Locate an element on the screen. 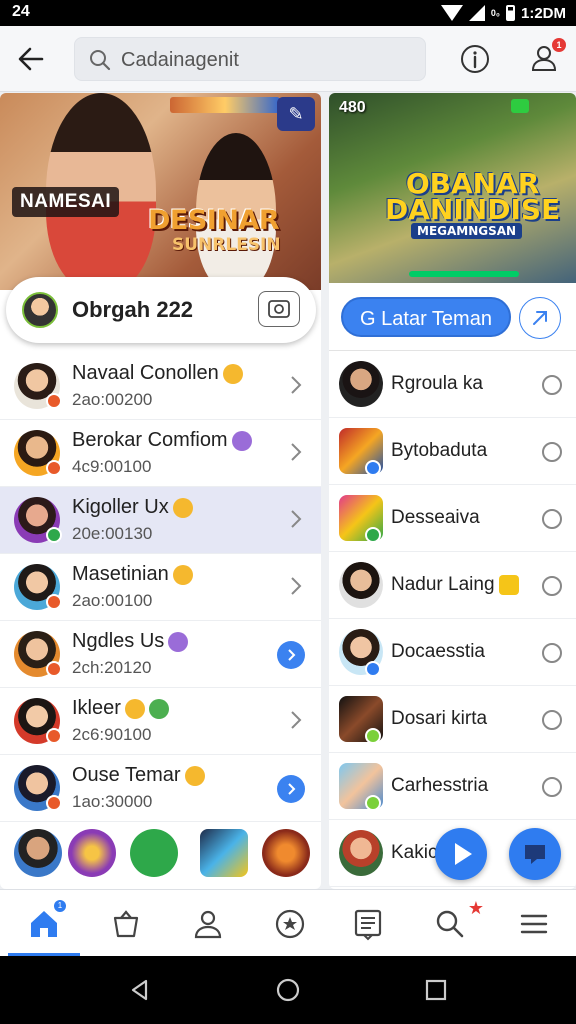 The image size is (576, 1024). list-item: Rgroula ka is located at coordinates (452, 384).